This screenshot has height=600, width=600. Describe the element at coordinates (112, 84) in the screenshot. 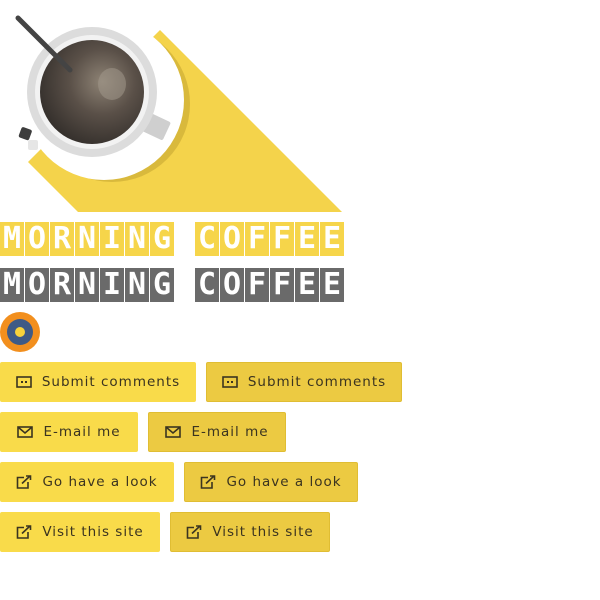

I see `coffee-foam` at that location.